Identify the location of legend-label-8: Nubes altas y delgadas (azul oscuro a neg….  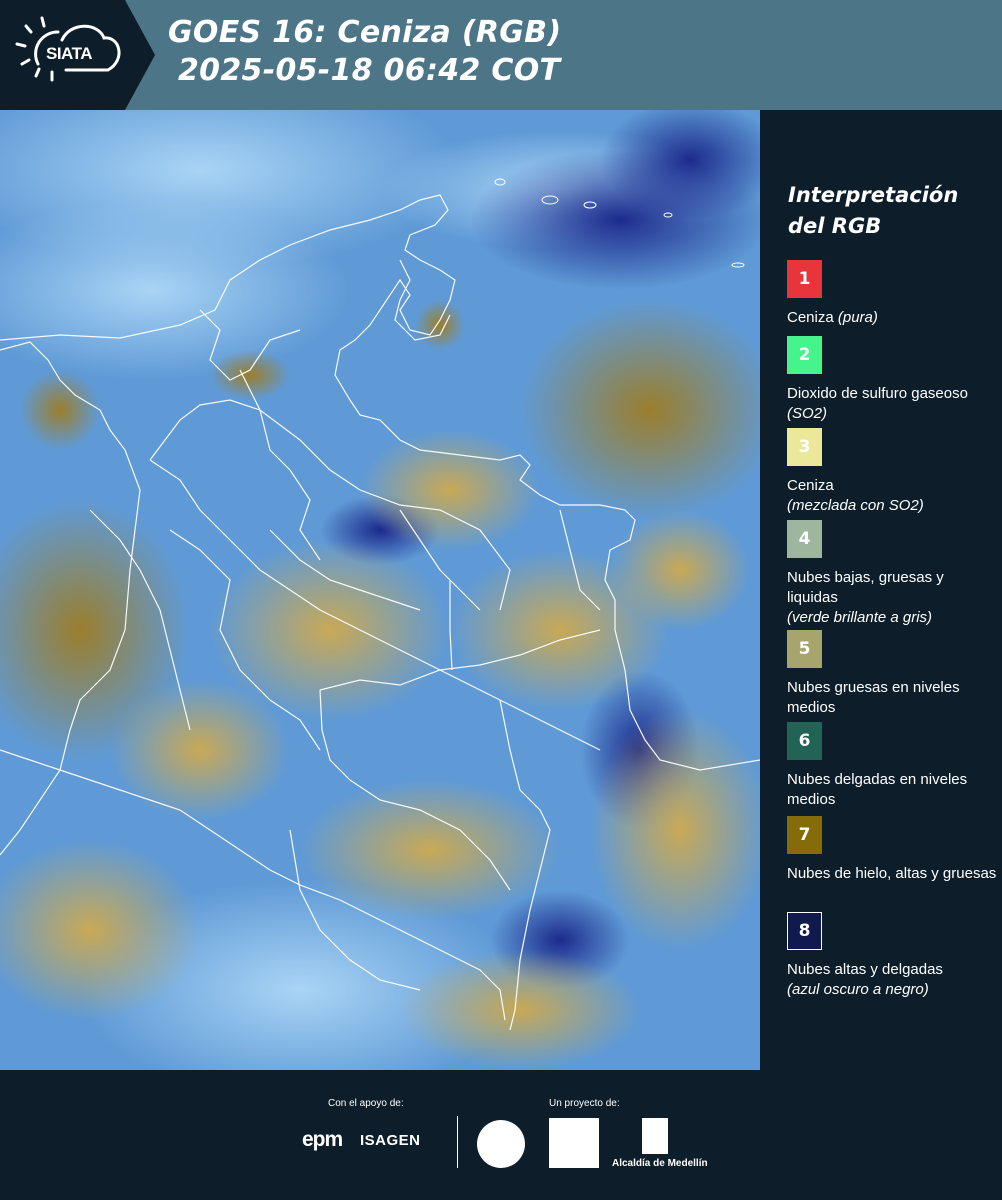
(892, 980).